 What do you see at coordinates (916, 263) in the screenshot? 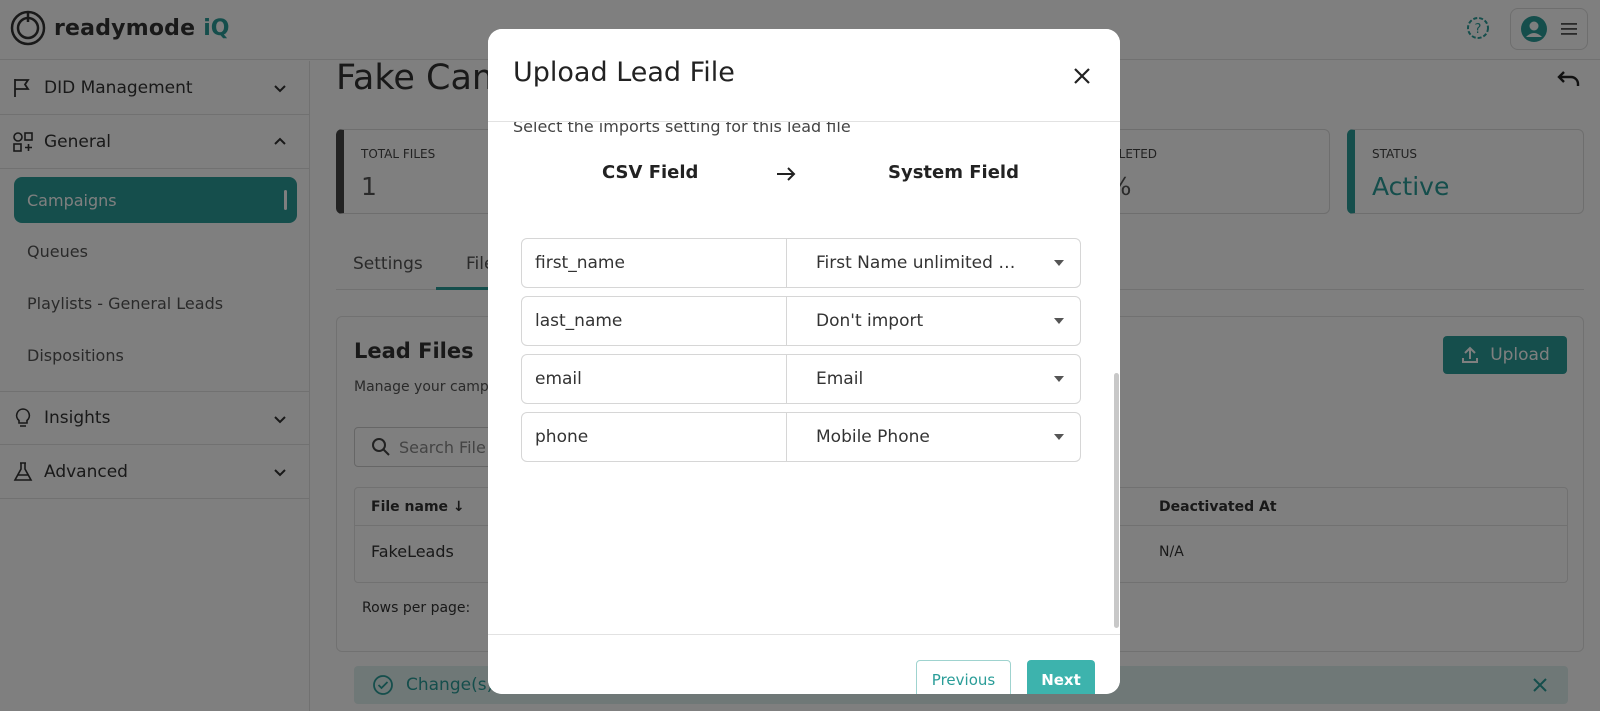
I see `system-field-value: First Name unlimited text` at bounding box center [916, 263].